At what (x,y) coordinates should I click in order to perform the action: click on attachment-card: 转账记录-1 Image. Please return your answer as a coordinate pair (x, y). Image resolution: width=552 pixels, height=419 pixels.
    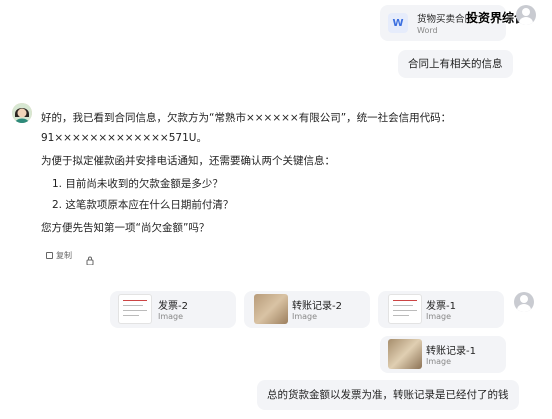
    Looking at the image, I should click on (443, 354).